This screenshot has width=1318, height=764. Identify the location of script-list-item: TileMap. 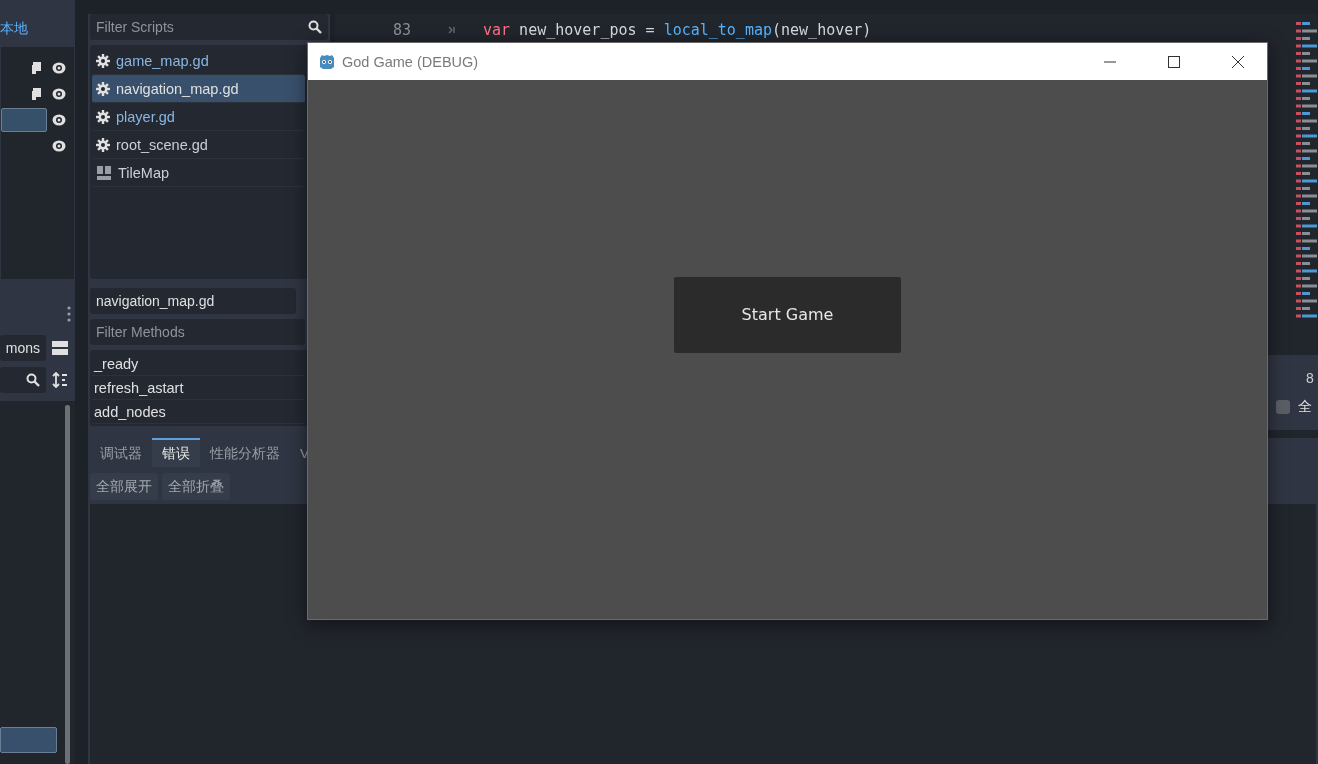
(198, 173).